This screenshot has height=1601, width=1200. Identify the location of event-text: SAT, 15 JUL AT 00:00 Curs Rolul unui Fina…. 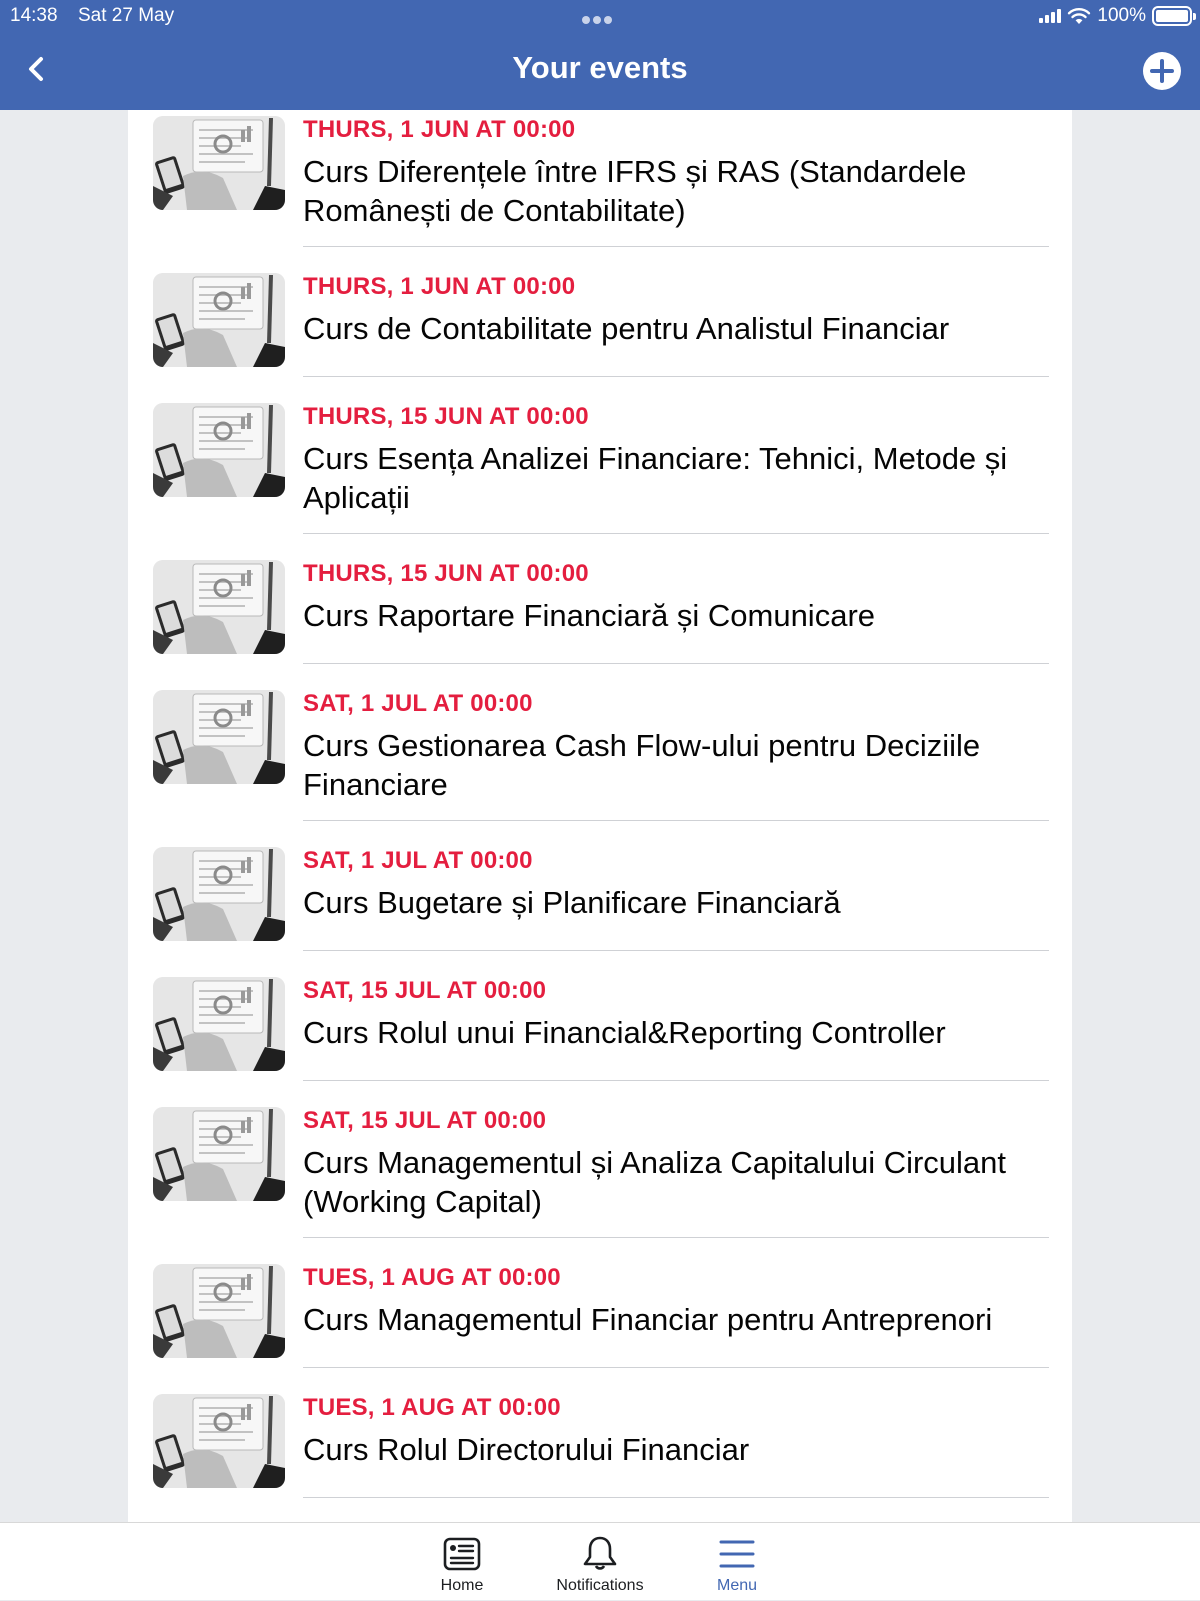
(675, 1014).